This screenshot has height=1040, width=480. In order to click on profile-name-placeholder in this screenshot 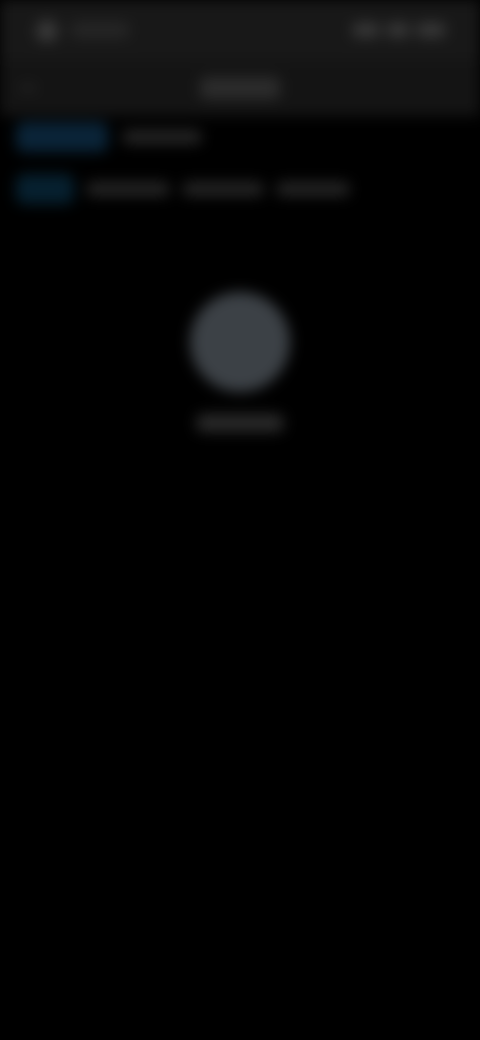, I will do `click(240, 423)`.